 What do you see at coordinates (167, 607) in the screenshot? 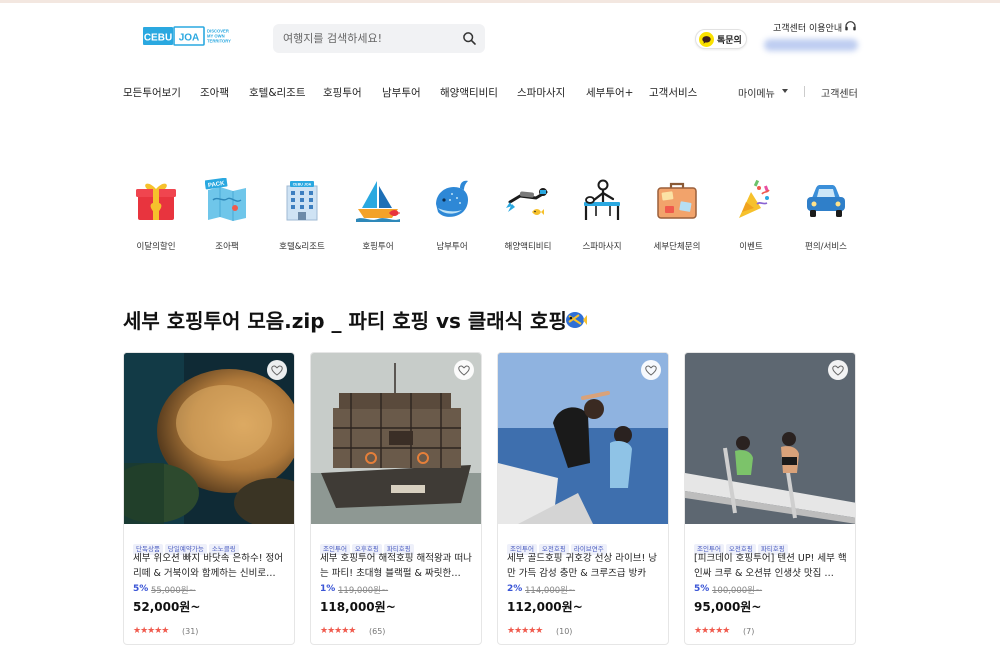
I see `sale-price: 52,000원~` at bounding box center [167, 607].